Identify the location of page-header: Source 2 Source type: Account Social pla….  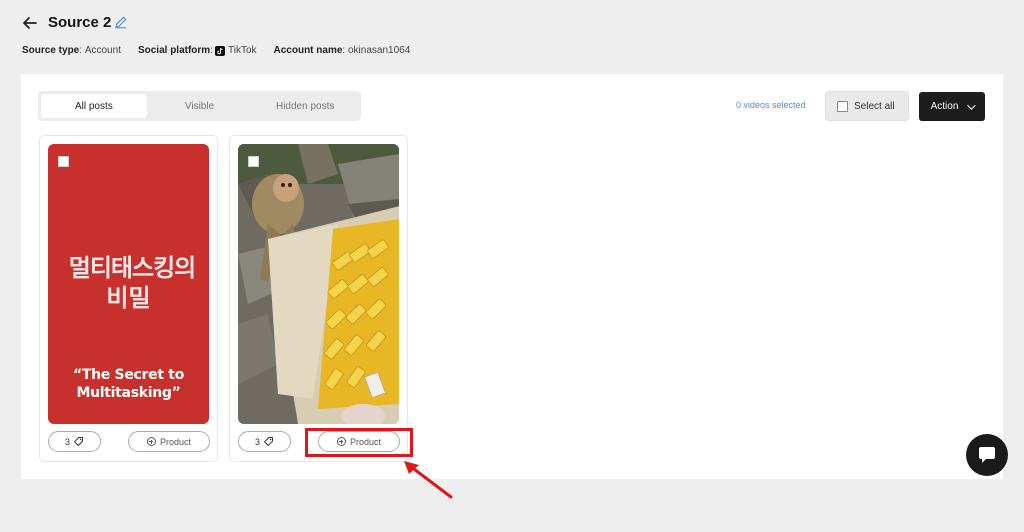
(512, 36).